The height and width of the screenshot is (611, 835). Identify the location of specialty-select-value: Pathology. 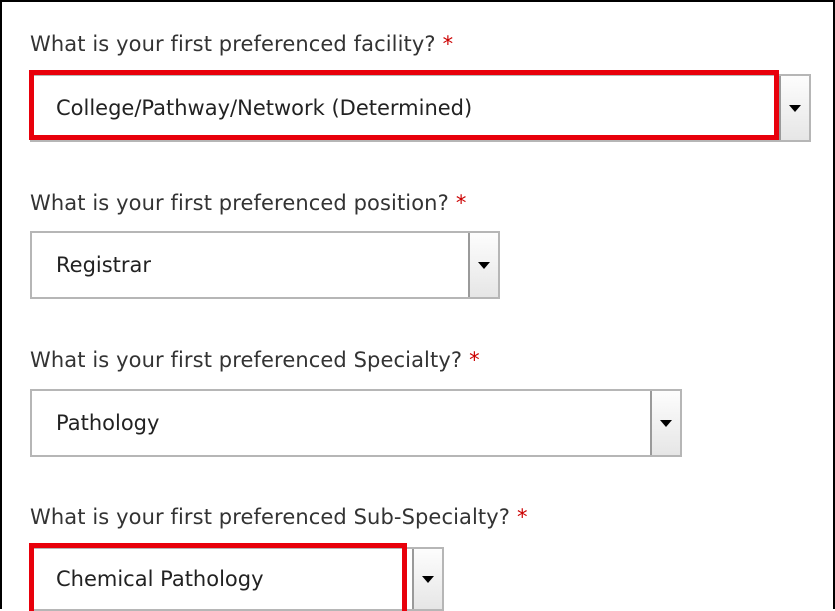
(108, 423).